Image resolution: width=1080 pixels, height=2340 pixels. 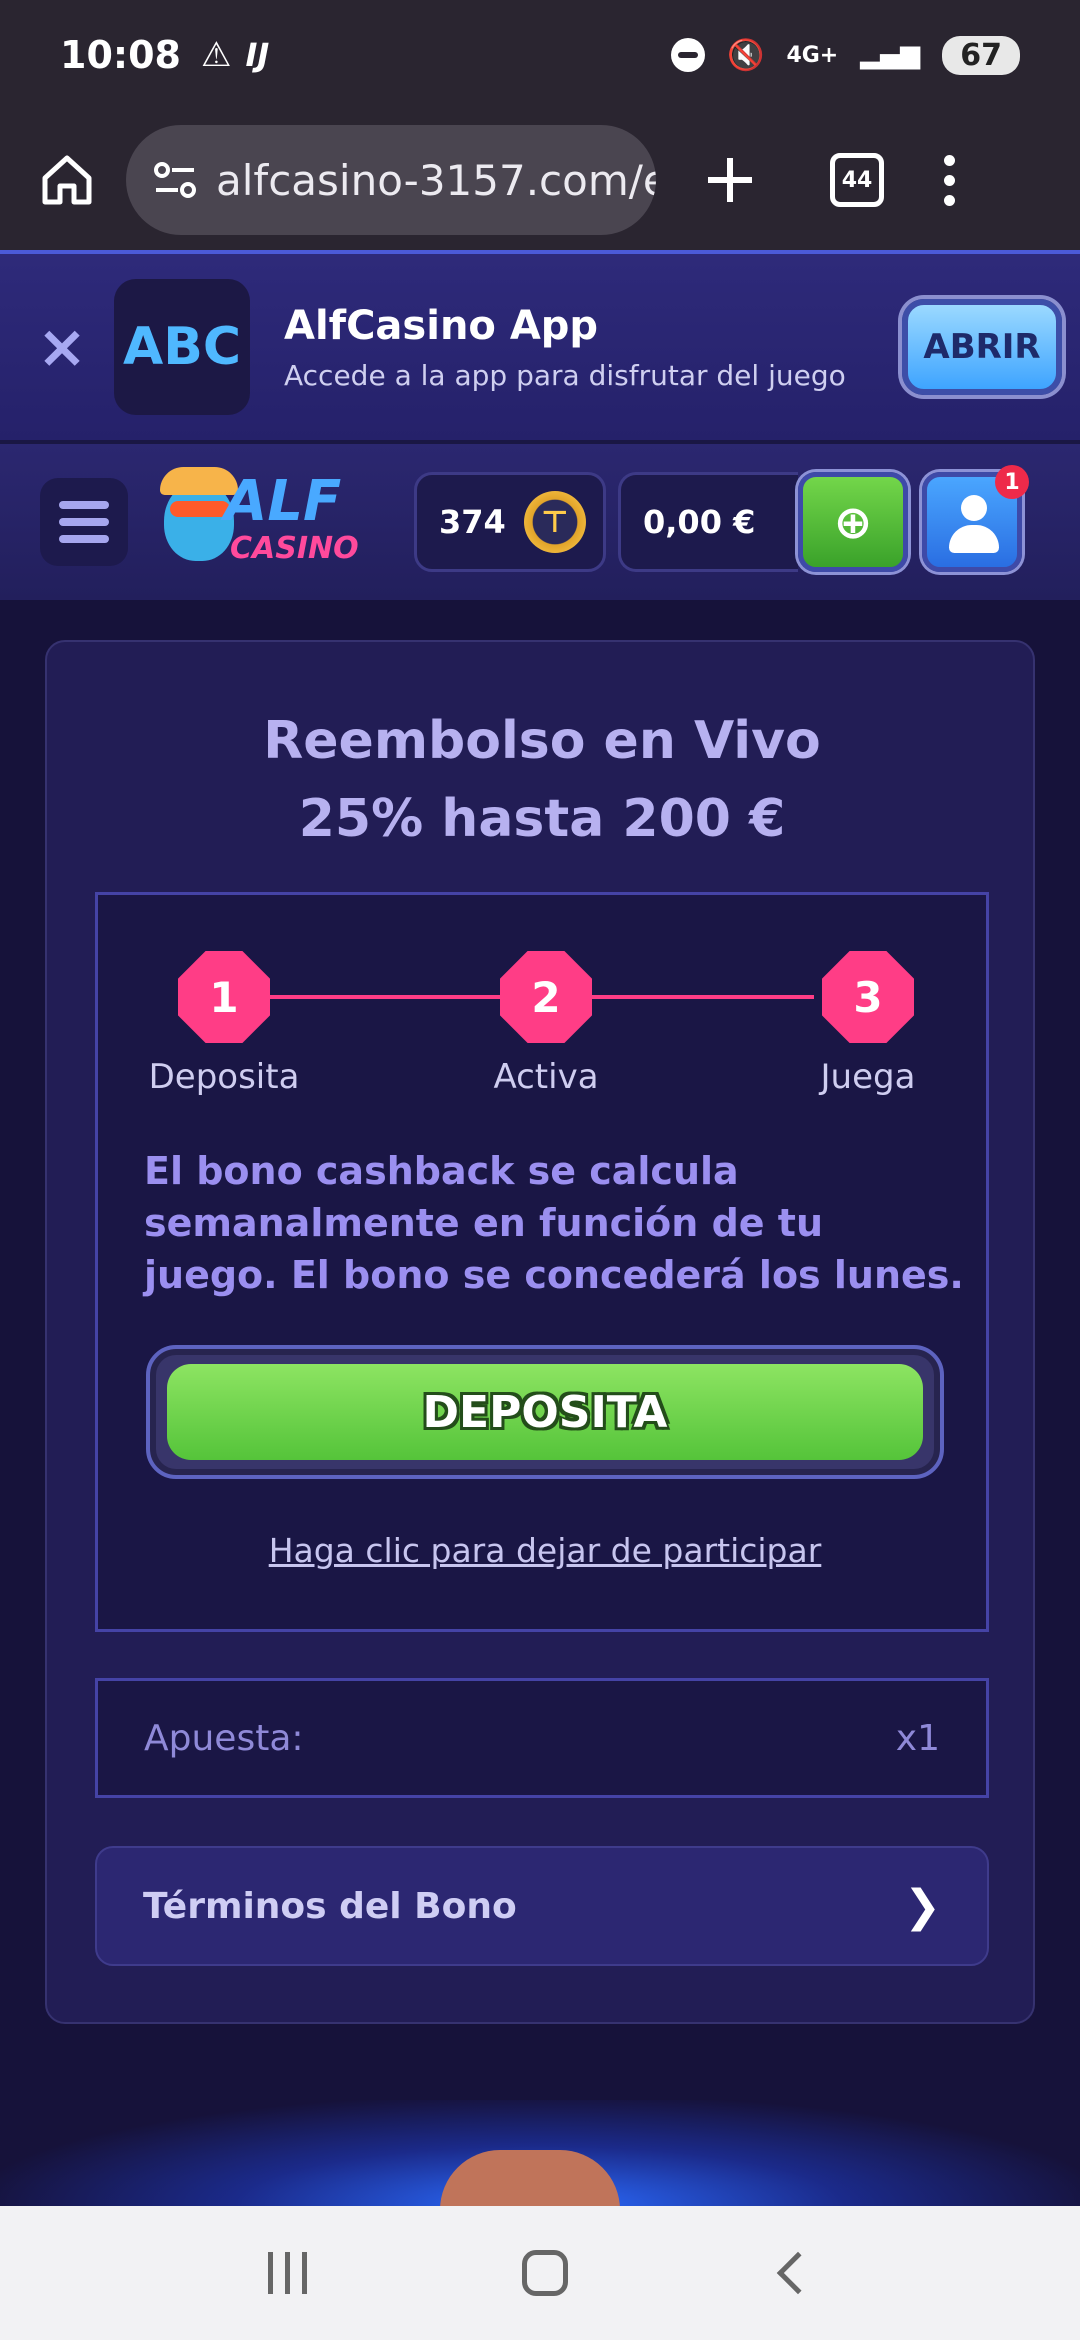 I want to click on step-label: Juega, so click(x=868, y=1077).